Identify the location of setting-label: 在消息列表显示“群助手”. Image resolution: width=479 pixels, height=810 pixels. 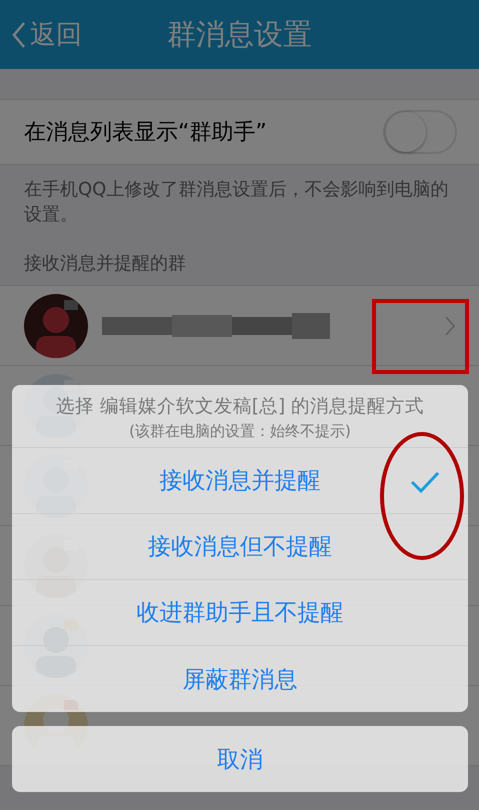
(145, 133).